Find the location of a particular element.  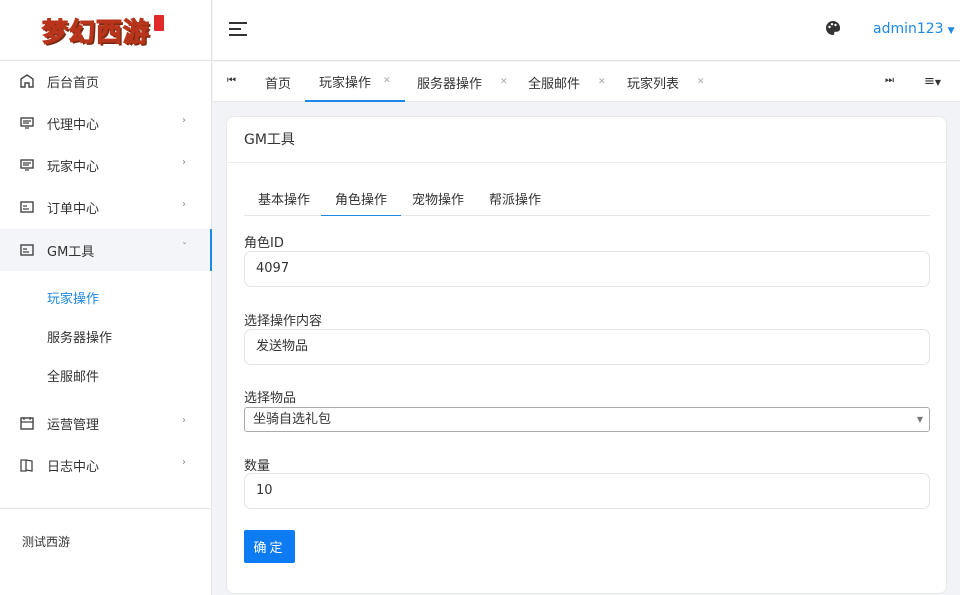

tab-basic-ops: 基本操作 is located at coordinates (284, 201).